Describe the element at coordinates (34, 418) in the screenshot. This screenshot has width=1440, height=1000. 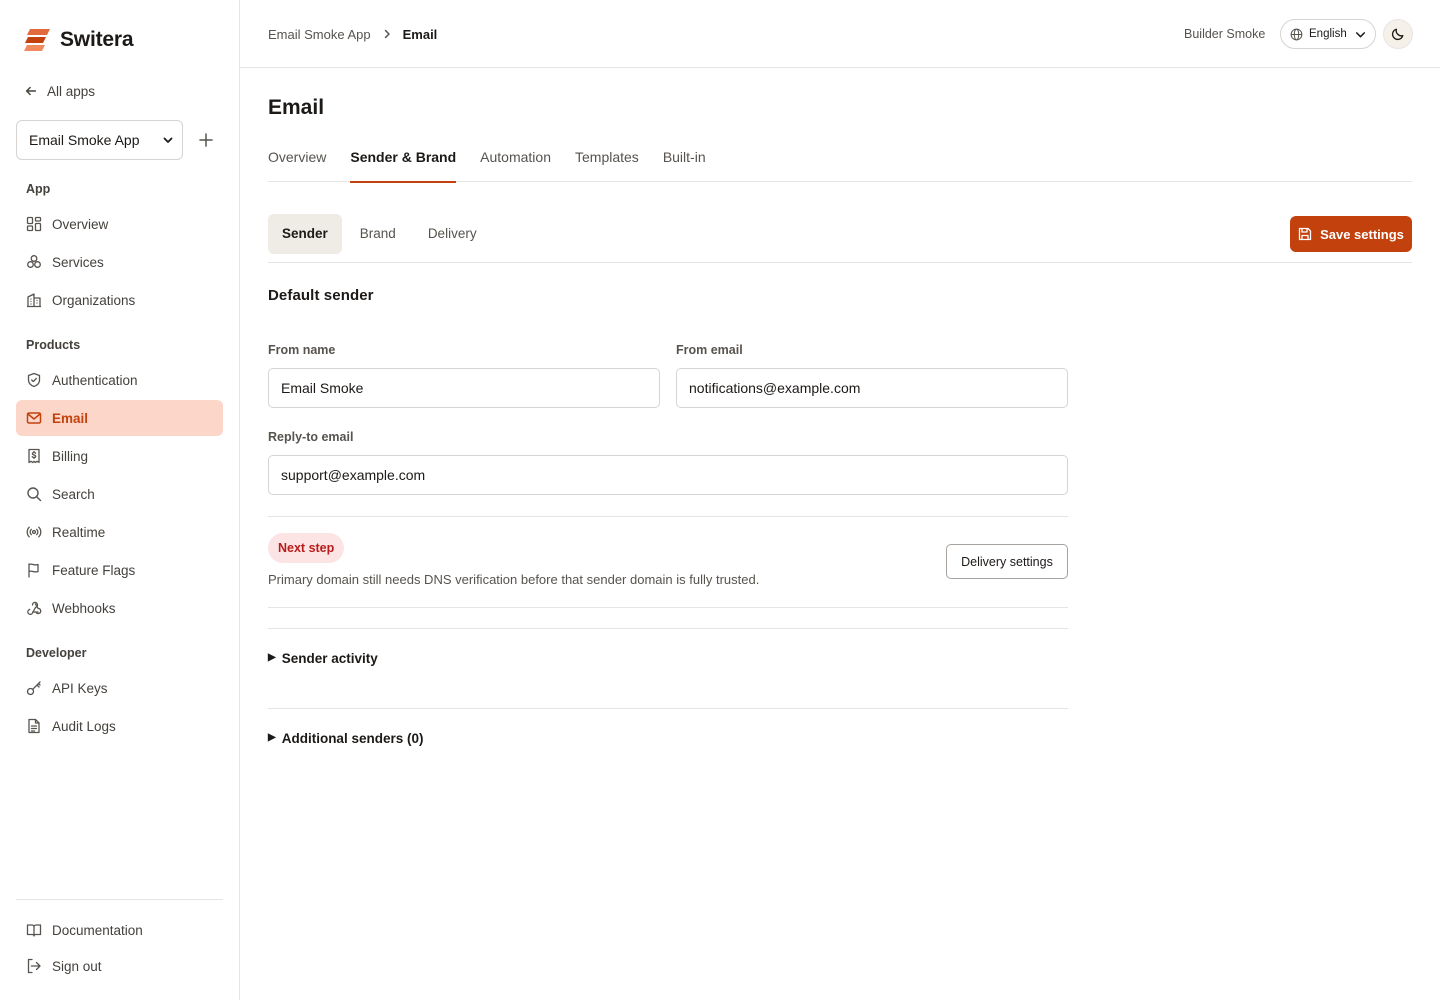
I see `mail-icon` at that location.